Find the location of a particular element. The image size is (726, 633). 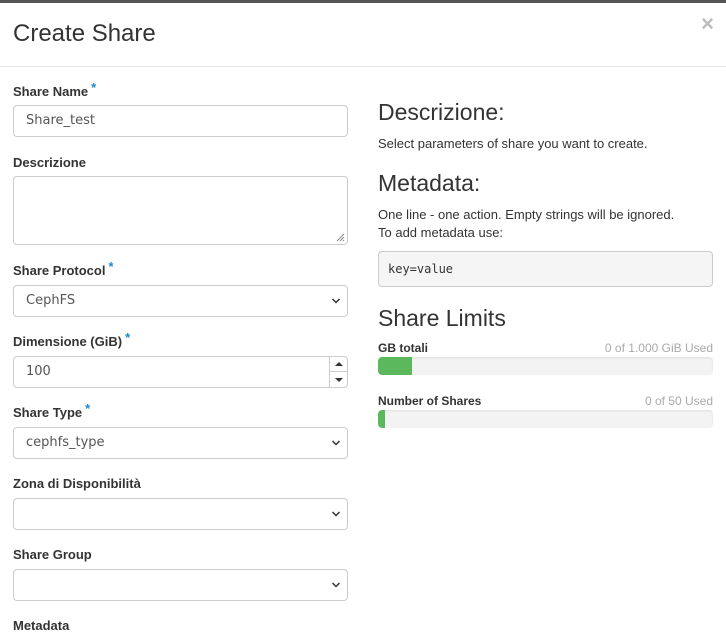

share-type-label: Share Type * is located at coordinates (51, 410).